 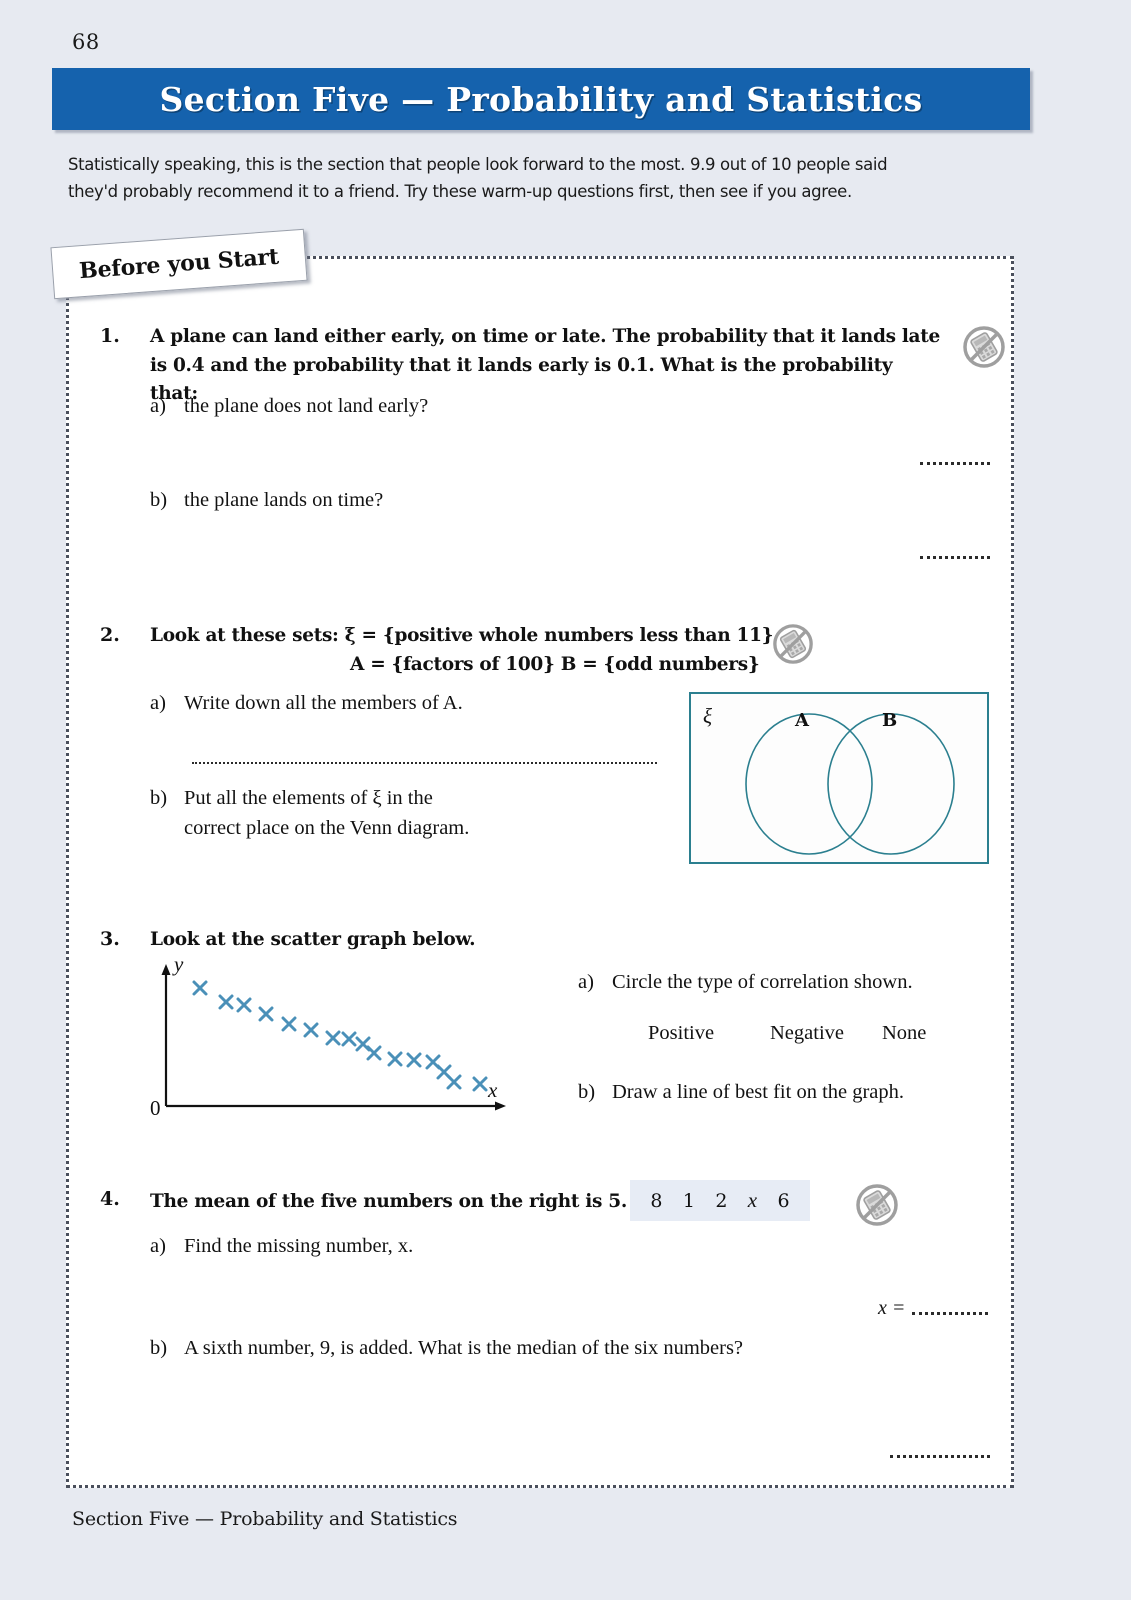 What do you see at coordinates (950, 1313) in the screenshot?
I see `answer-line-4a` at bounding box center [950, 1313].